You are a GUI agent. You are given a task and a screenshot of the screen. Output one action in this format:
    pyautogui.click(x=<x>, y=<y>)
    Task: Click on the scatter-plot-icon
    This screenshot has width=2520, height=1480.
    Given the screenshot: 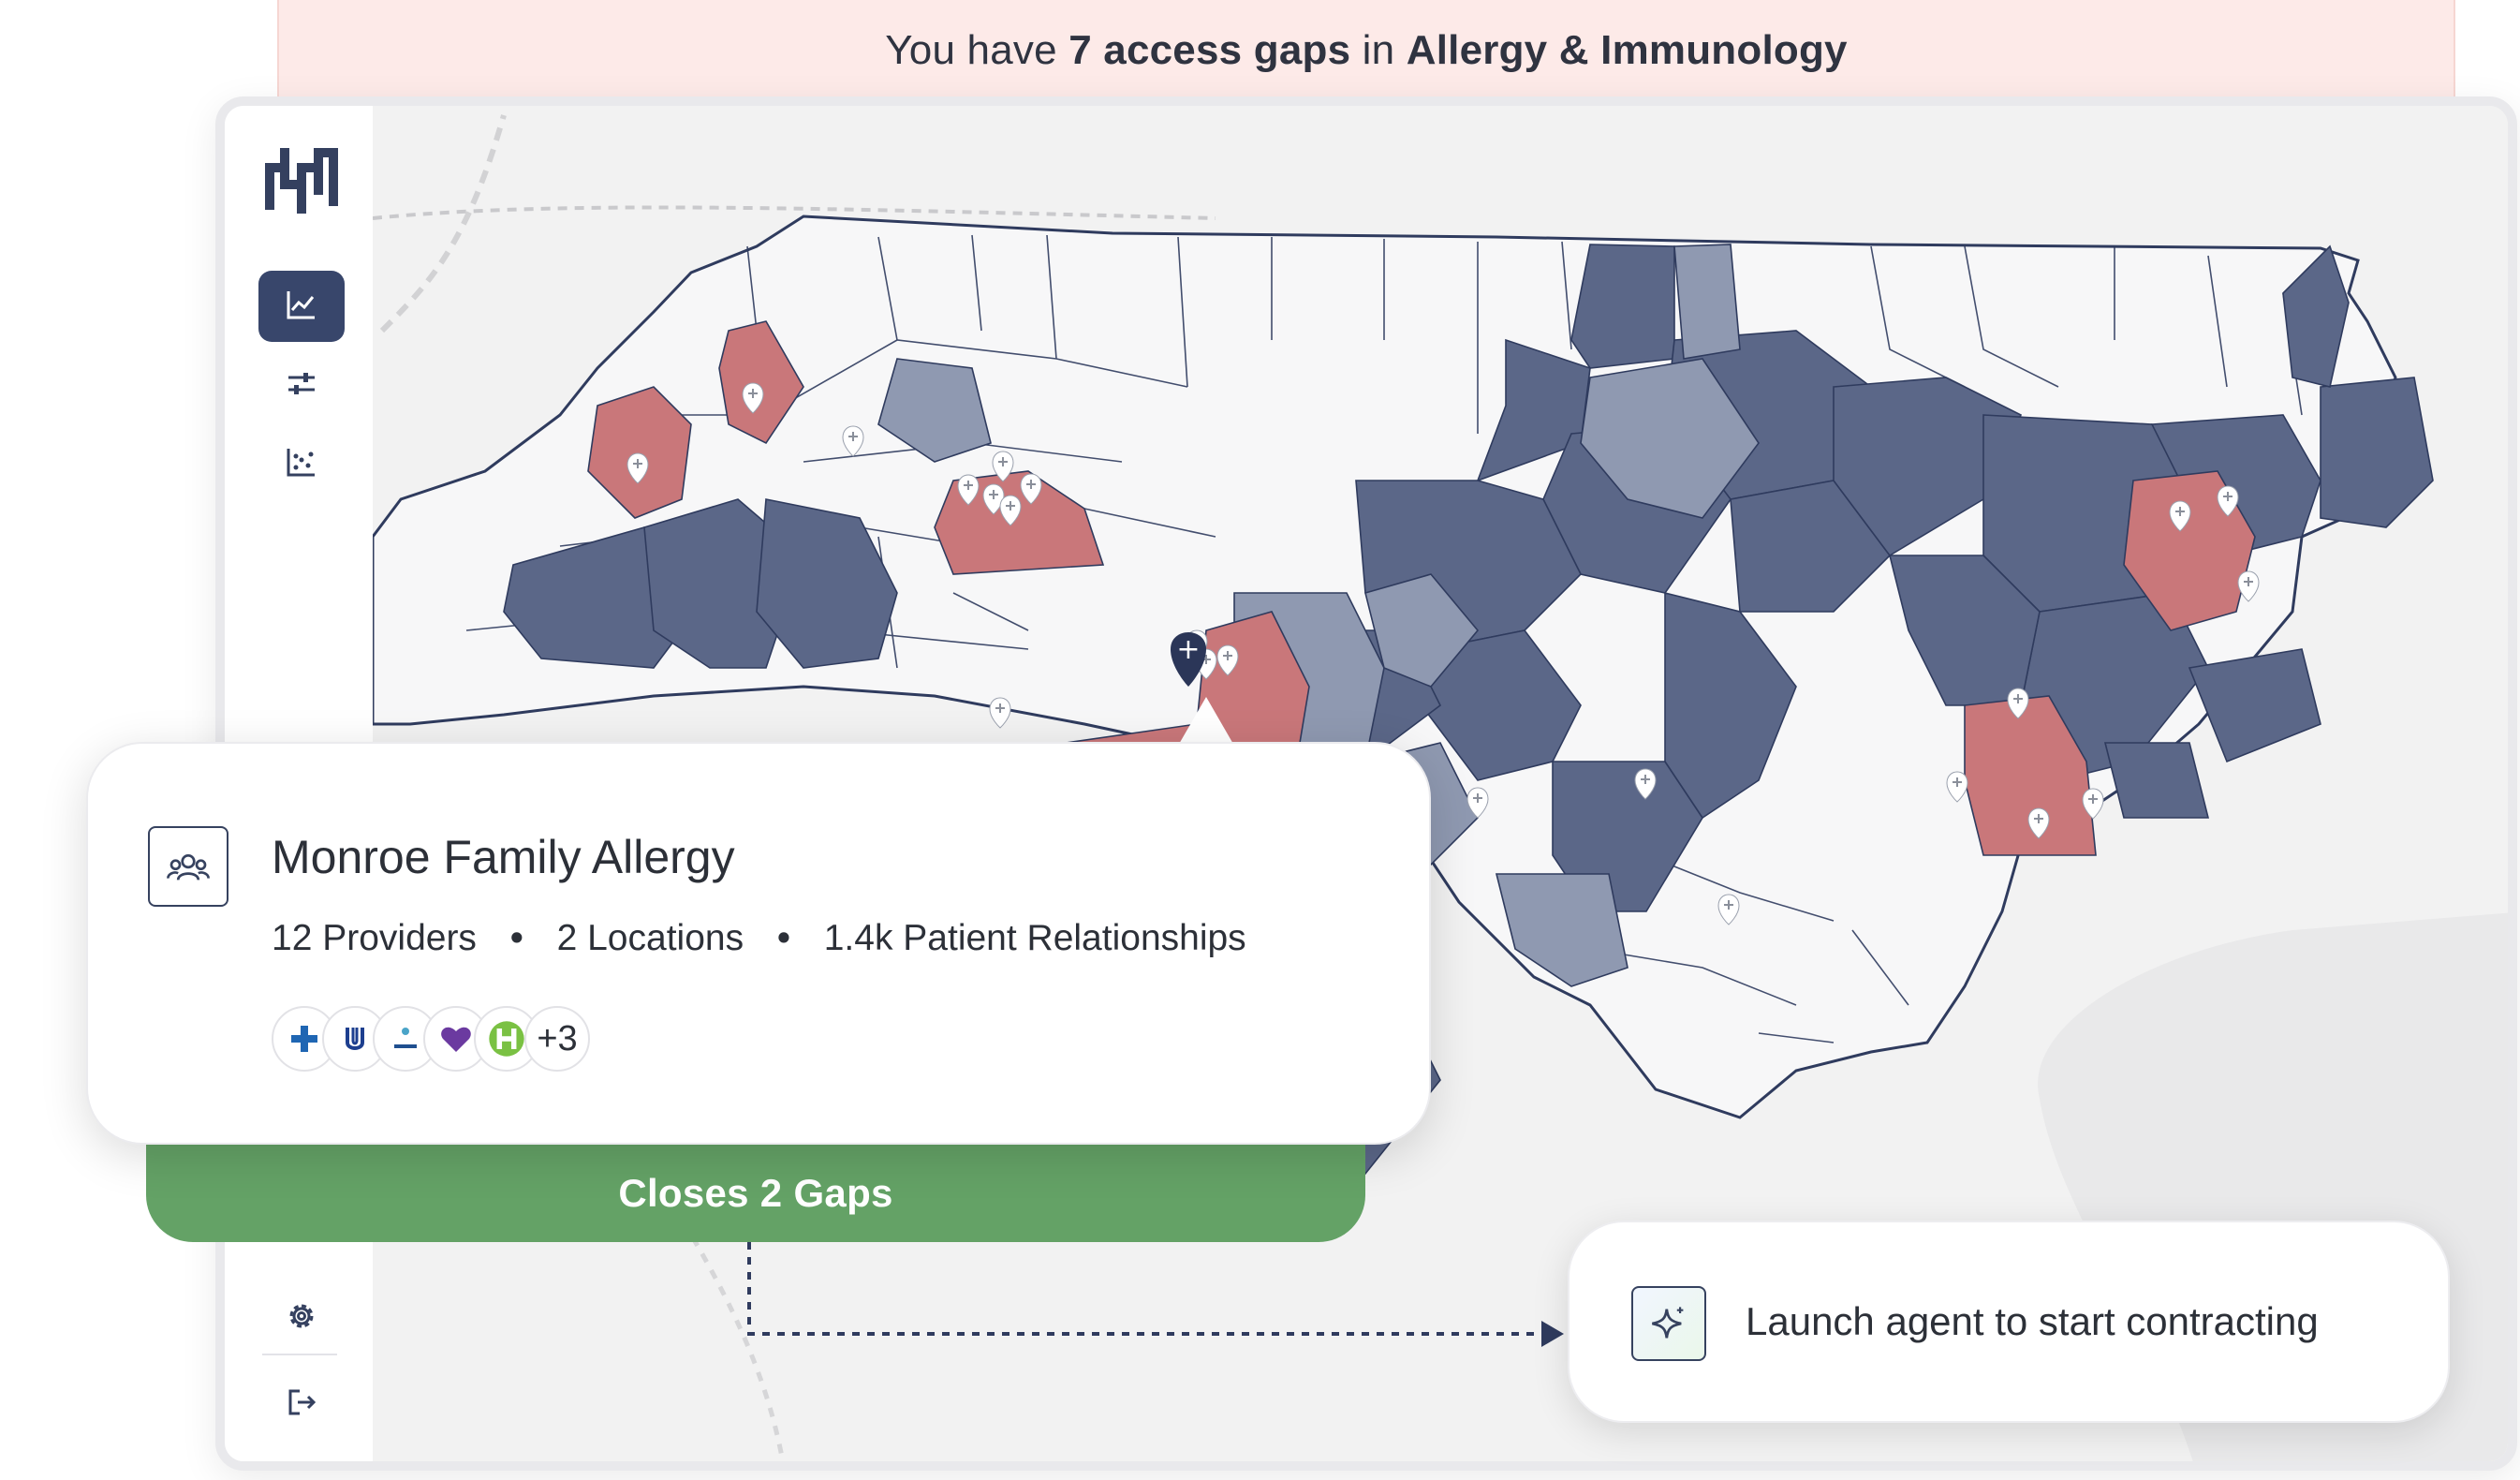 What is the action you would take?
    pyautogui.click(x=301, y=464)
    